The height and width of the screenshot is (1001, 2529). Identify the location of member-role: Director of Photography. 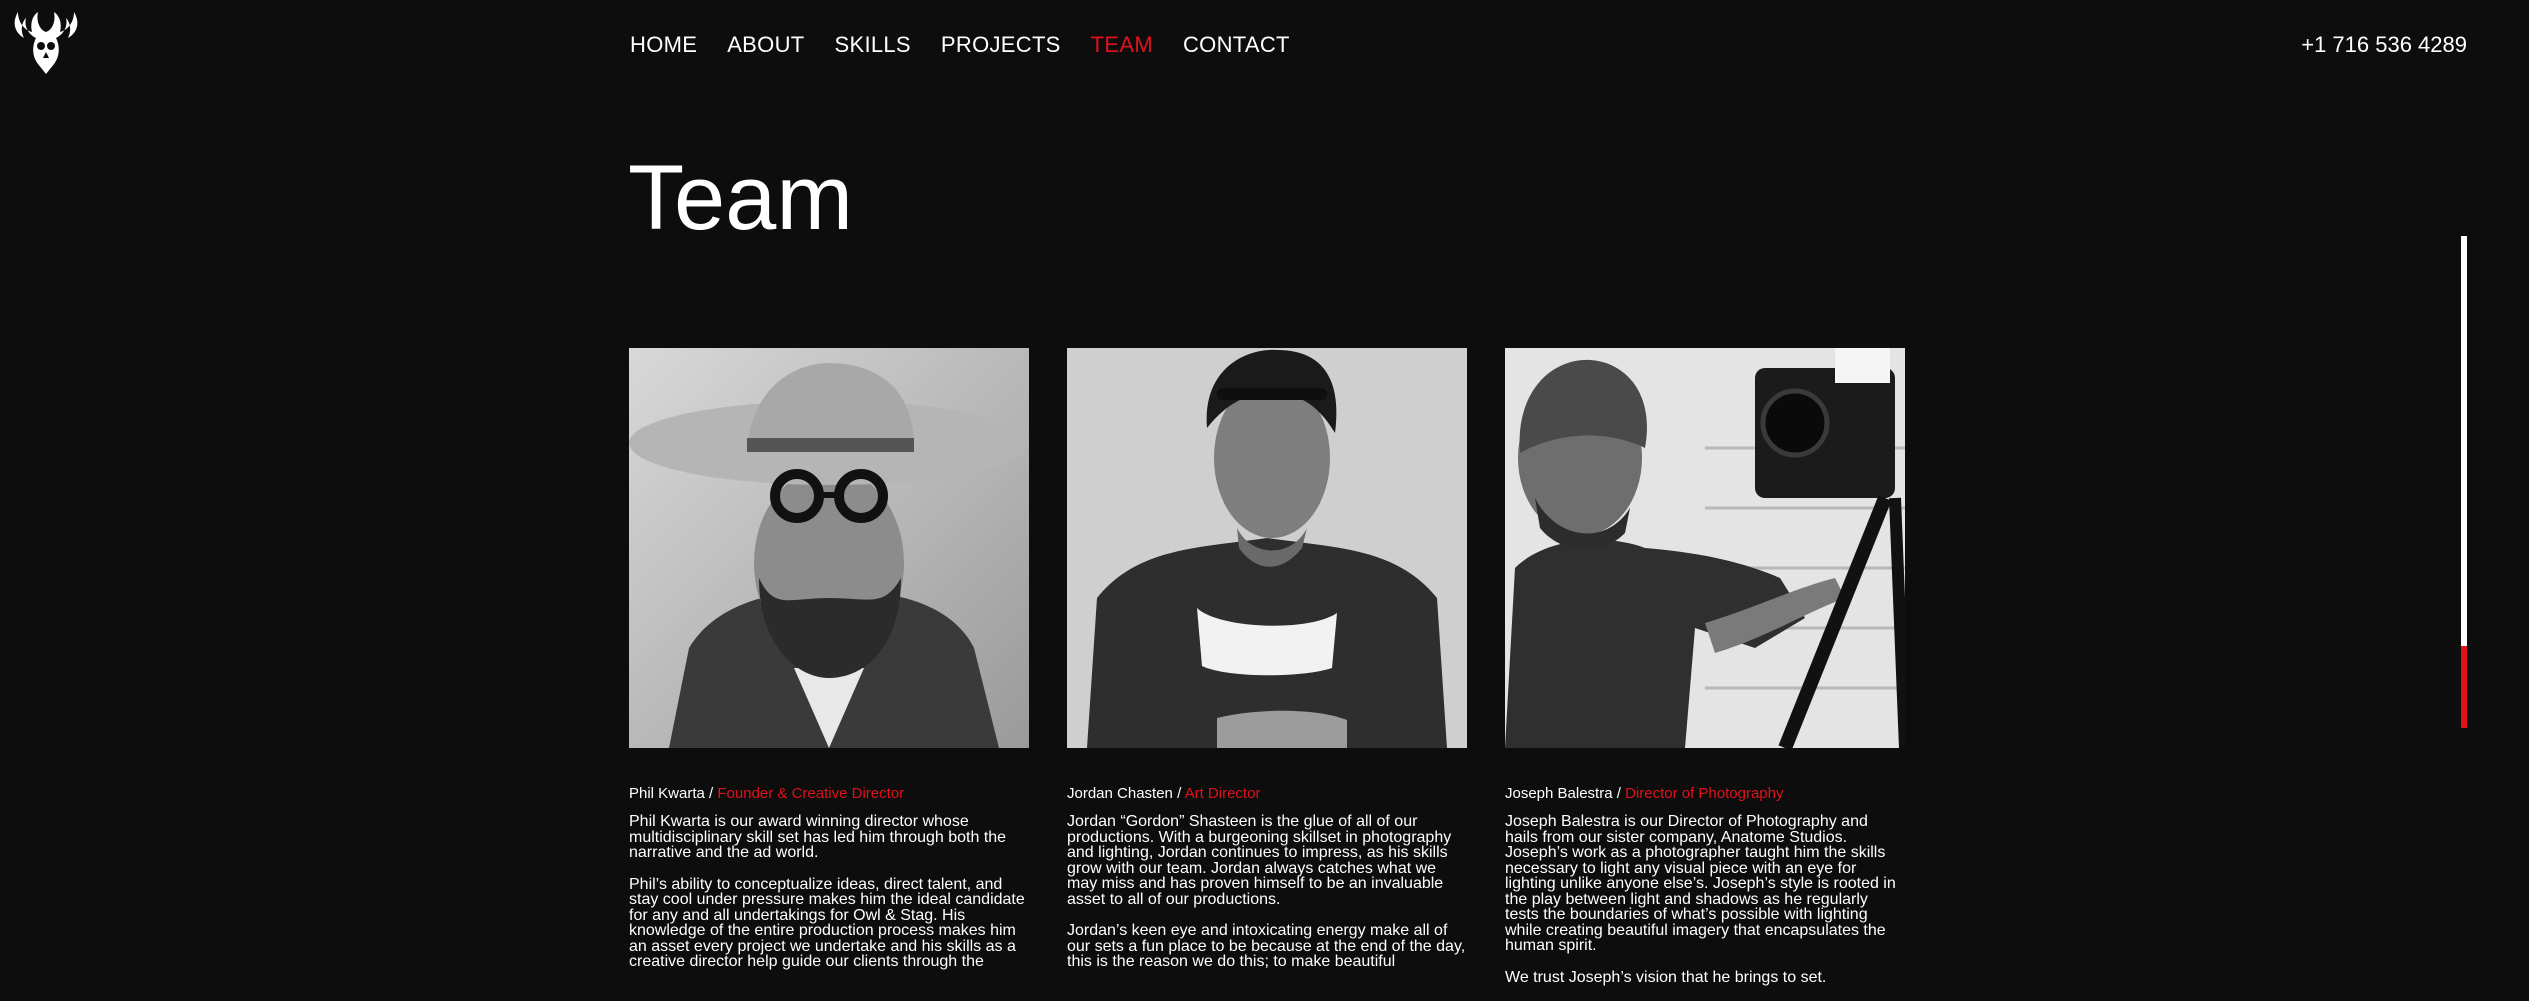
(1704, 793).